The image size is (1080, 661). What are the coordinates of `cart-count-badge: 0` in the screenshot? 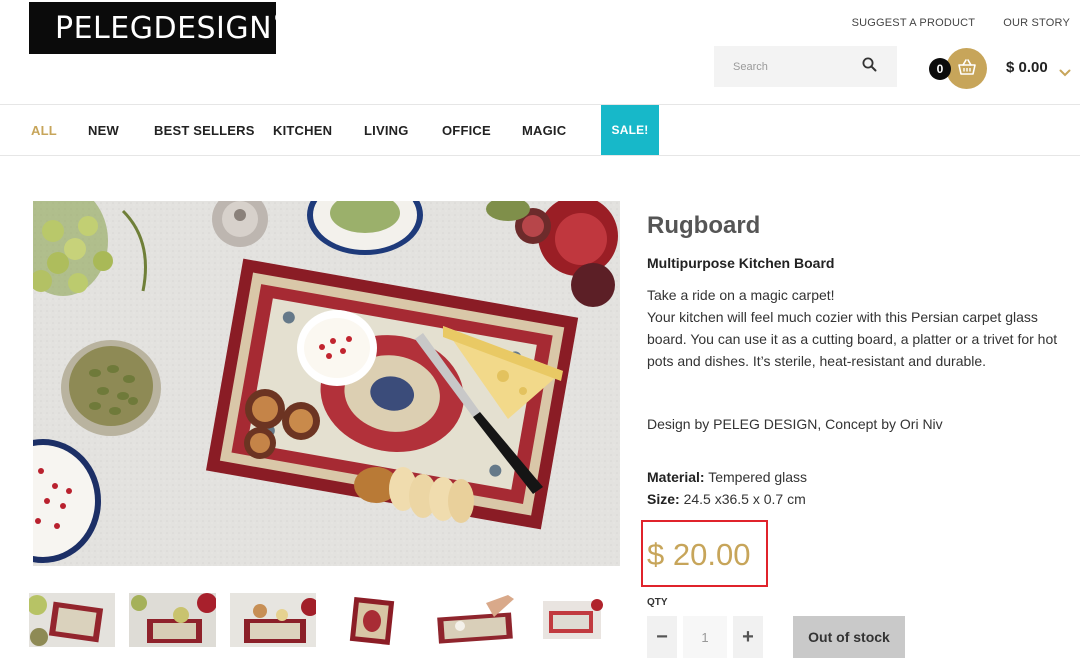 It's located at (940, 69).